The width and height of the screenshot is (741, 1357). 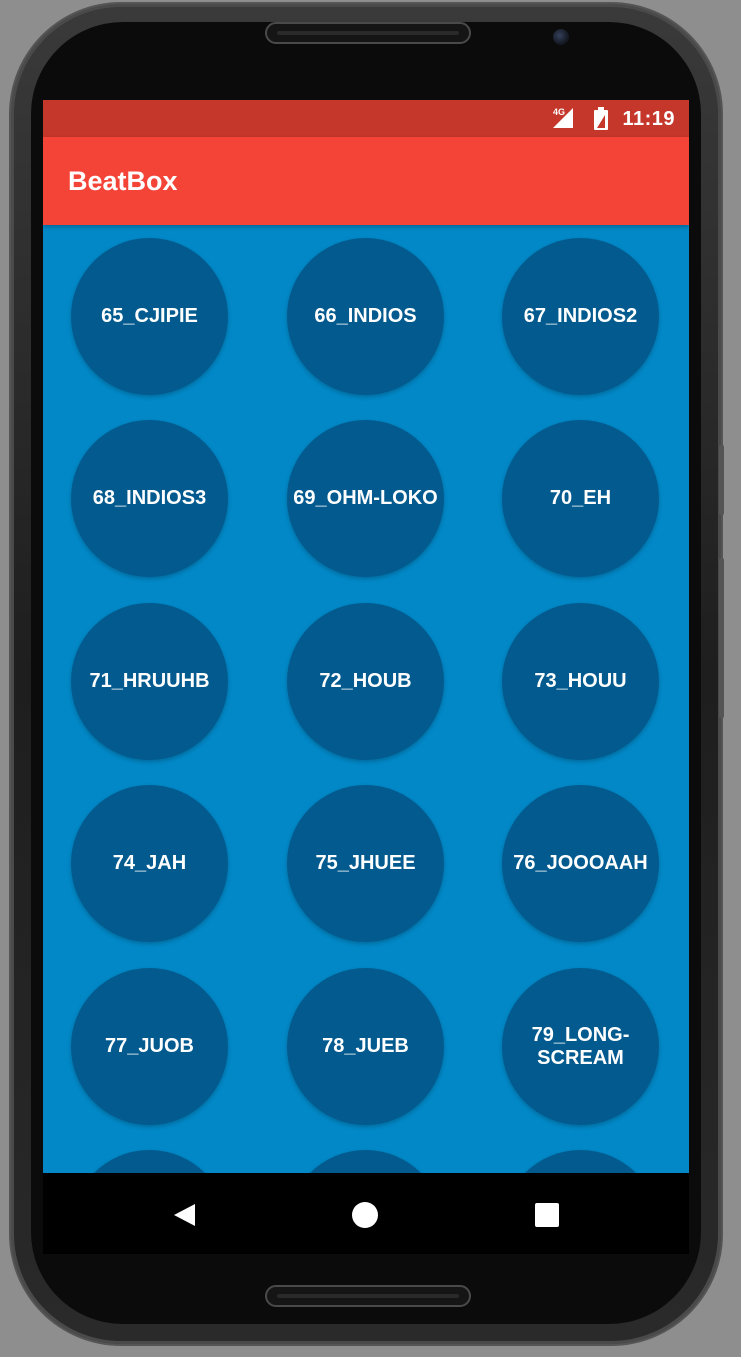 I want to click on back-icon, so click(x=185, y=1215).